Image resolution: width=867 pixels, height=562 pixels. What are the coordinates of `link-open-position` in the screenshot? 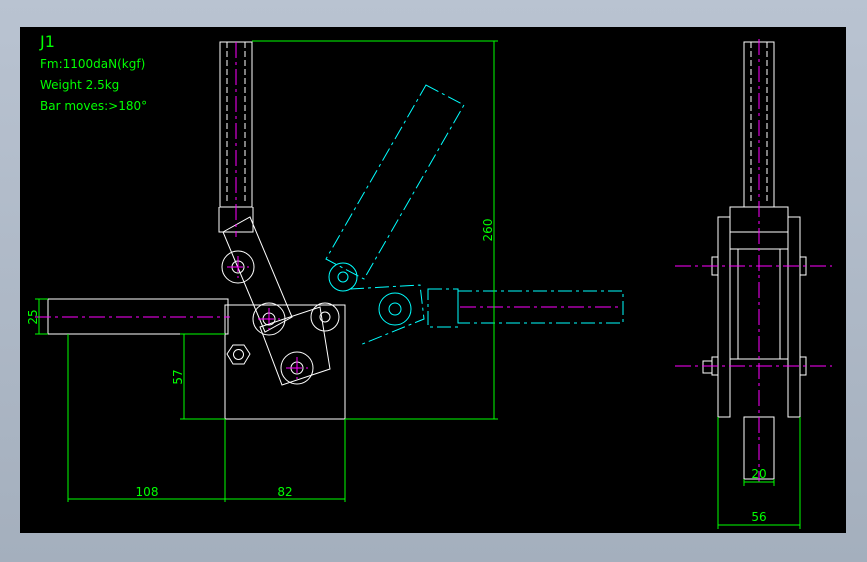 It's located at (387, 315).